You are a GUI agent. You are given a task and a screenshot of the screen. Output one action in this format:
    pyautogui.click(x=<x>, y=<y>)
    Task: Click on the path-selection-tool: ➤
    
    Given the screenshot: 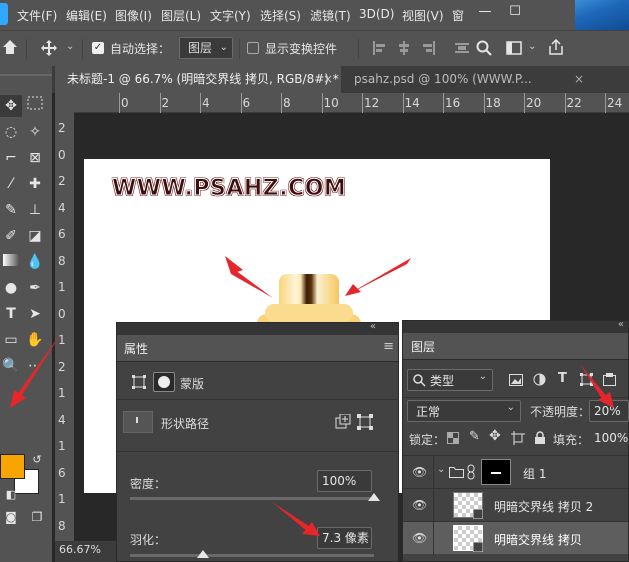 What is the action you would take?
    pyautogui.click(x=35, y=314)
    